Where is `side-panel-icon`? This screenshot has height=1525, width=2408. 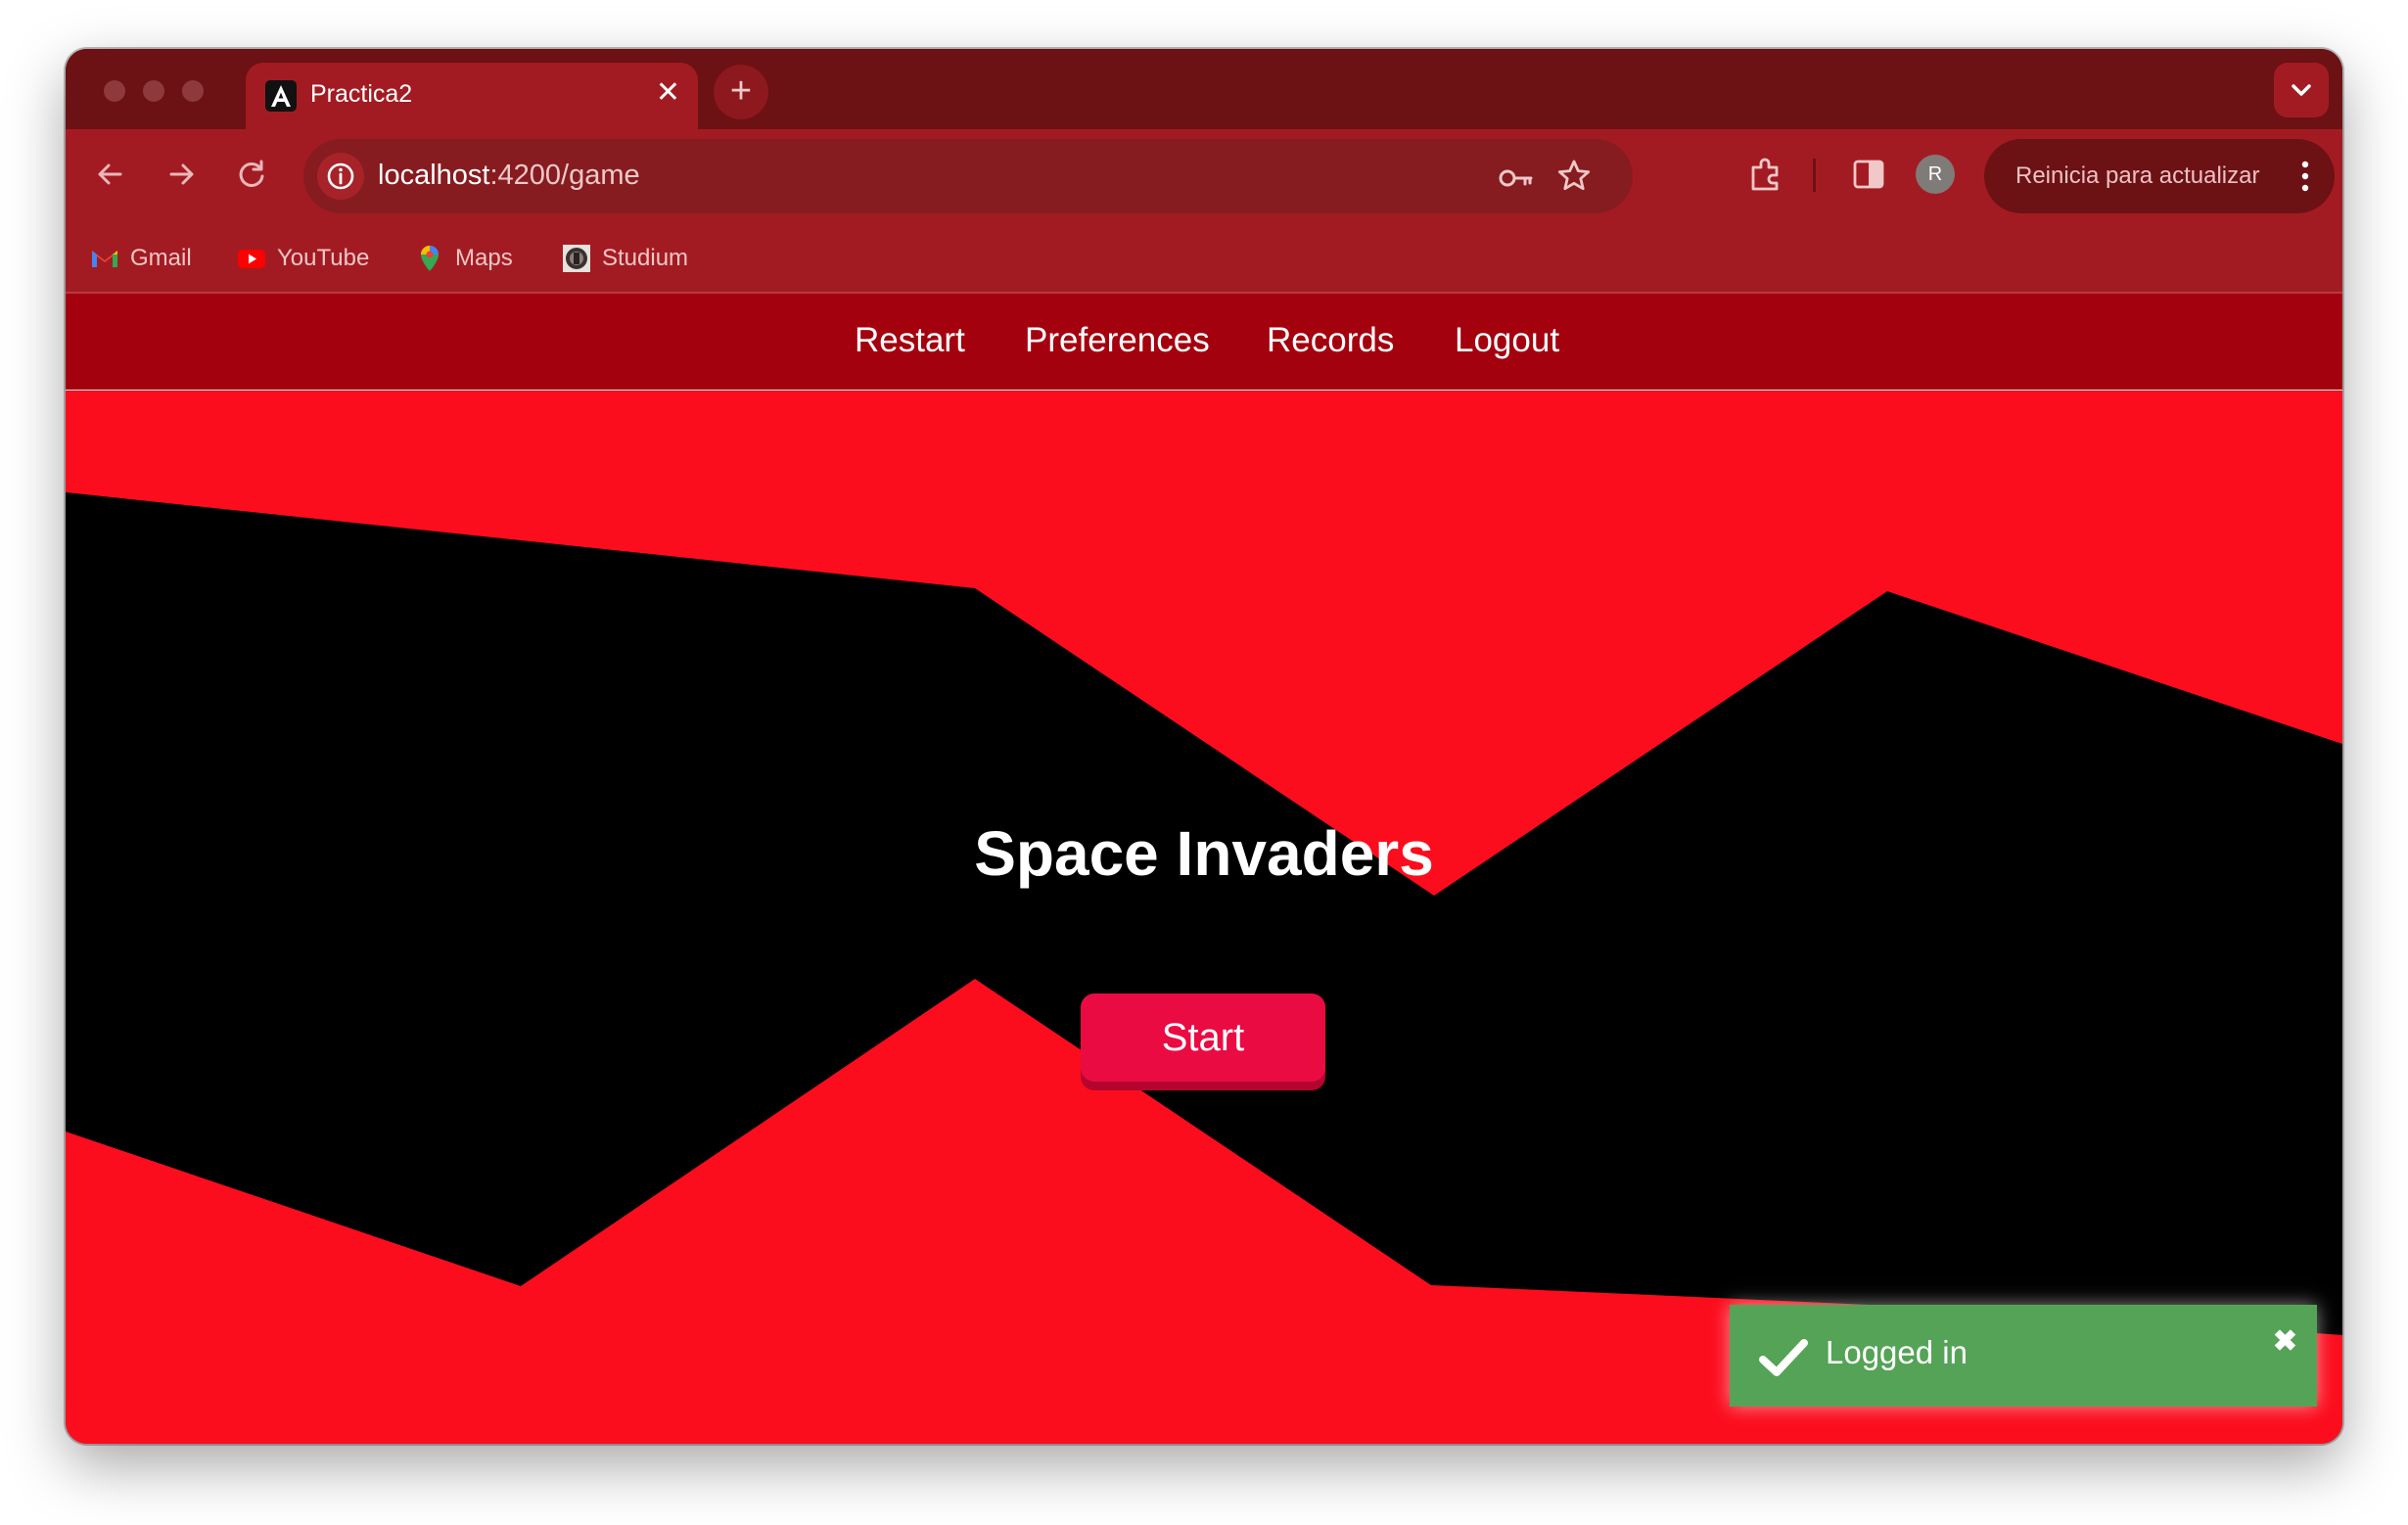 side-panel-icon is located at coordinates (1868, 174).